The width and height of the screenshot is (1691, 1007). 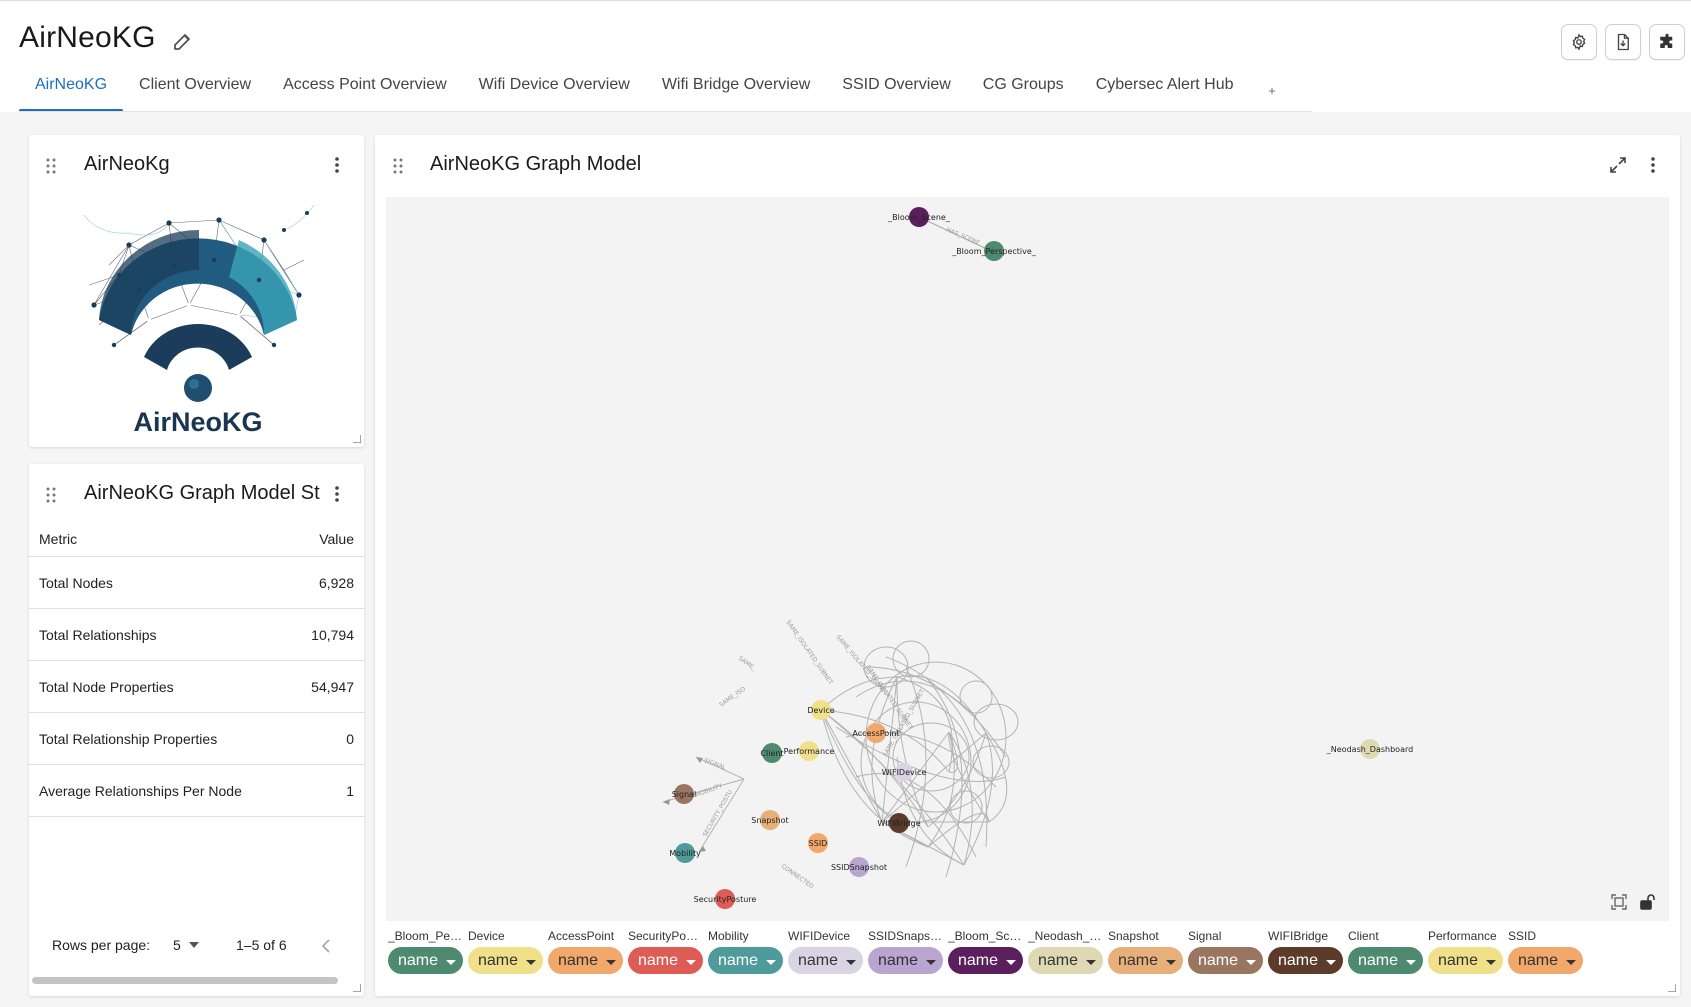 I want to click on node: _Neodash_Dashboard, so click(x=1369, y=749).